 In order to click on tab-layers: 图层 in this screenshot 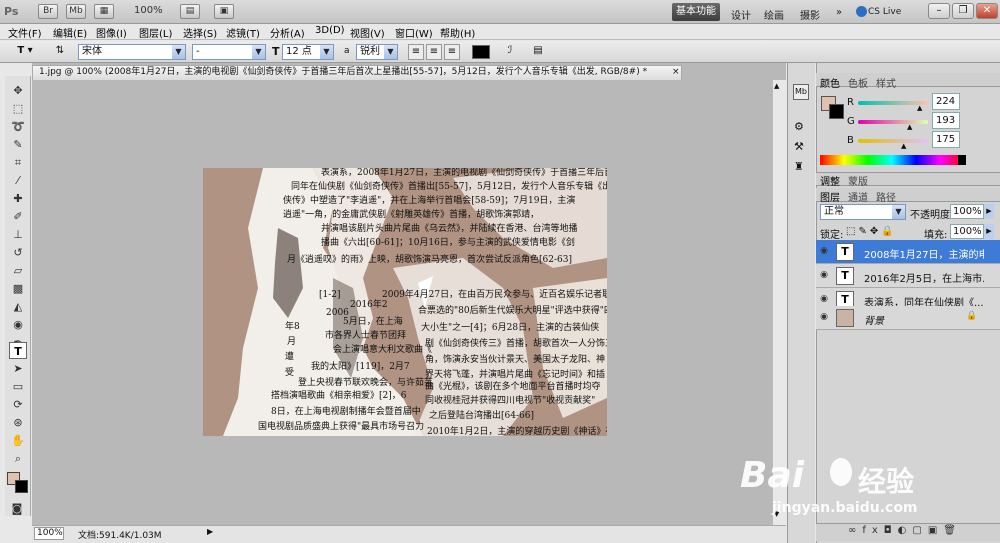, I will do `click(830, 196)`.